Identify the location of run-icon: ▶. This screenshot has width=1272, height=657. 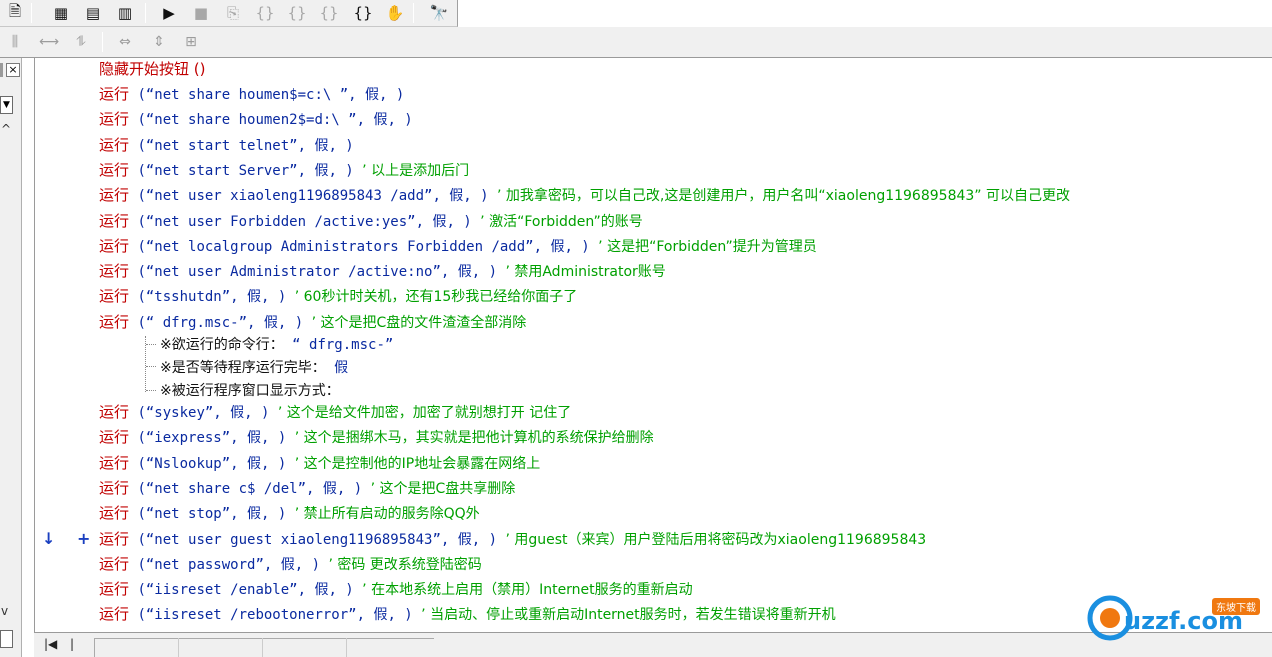
(169, 13).